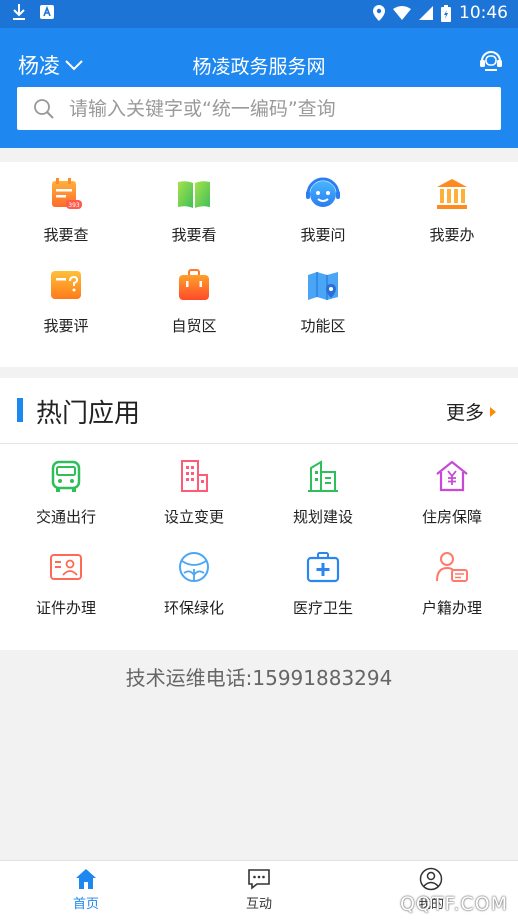 This screenshot has height=920, width=518. Describe the element at coordinates (323, 210) in the screenshot. I see `quick-menu-item-ask: 我要问` at that location.